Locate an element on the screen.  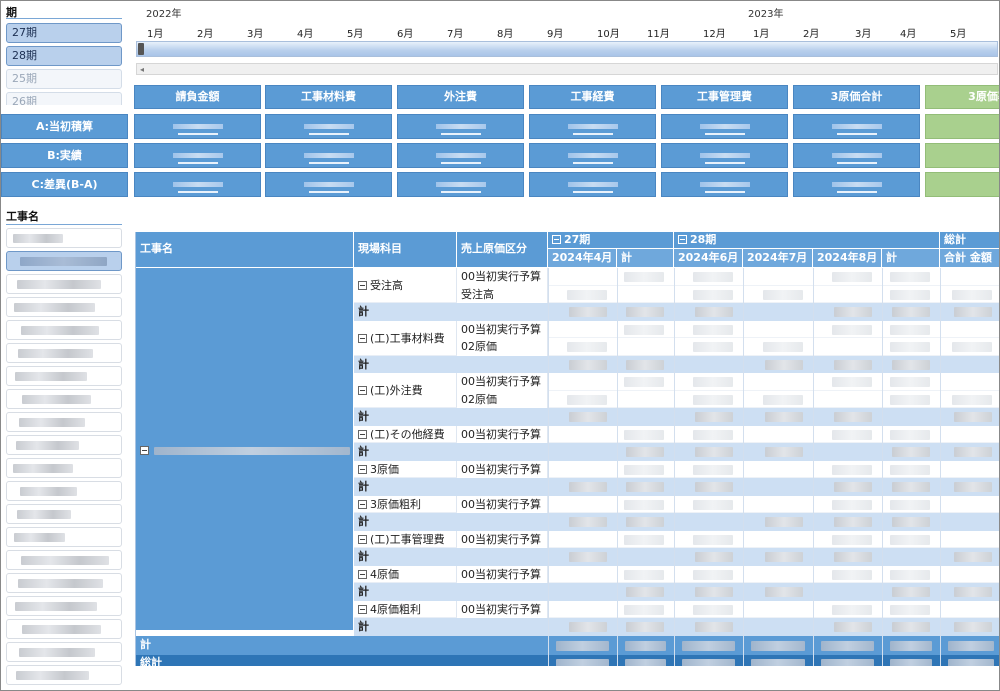
genba-group: 3原価 is located at coordinates (405, 469).